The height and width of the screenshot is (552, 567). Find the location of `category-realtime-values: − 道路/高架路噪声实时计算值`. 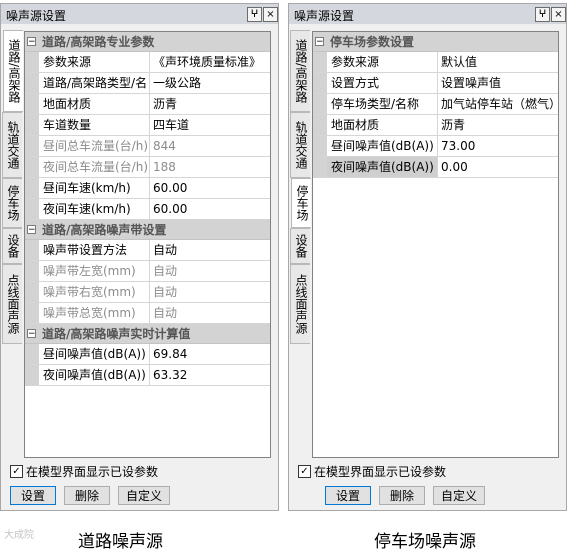

category-realtime-values: − 道路/高架路噪声实时计算值 is located at coordinates (147, 334).